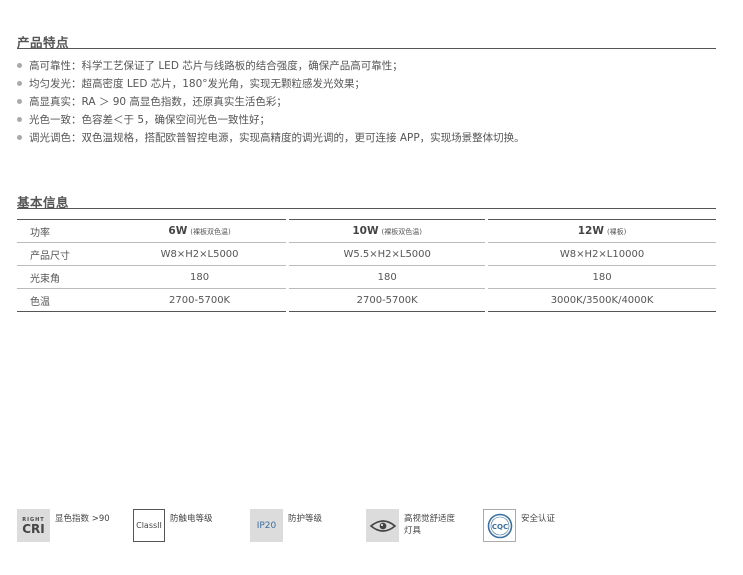 This screenshot has width=743, height=575. Describe the element at coordinates (600, 300) in the screenshot. I see `table-cell: 3000K/3500K/4000K` at that location.